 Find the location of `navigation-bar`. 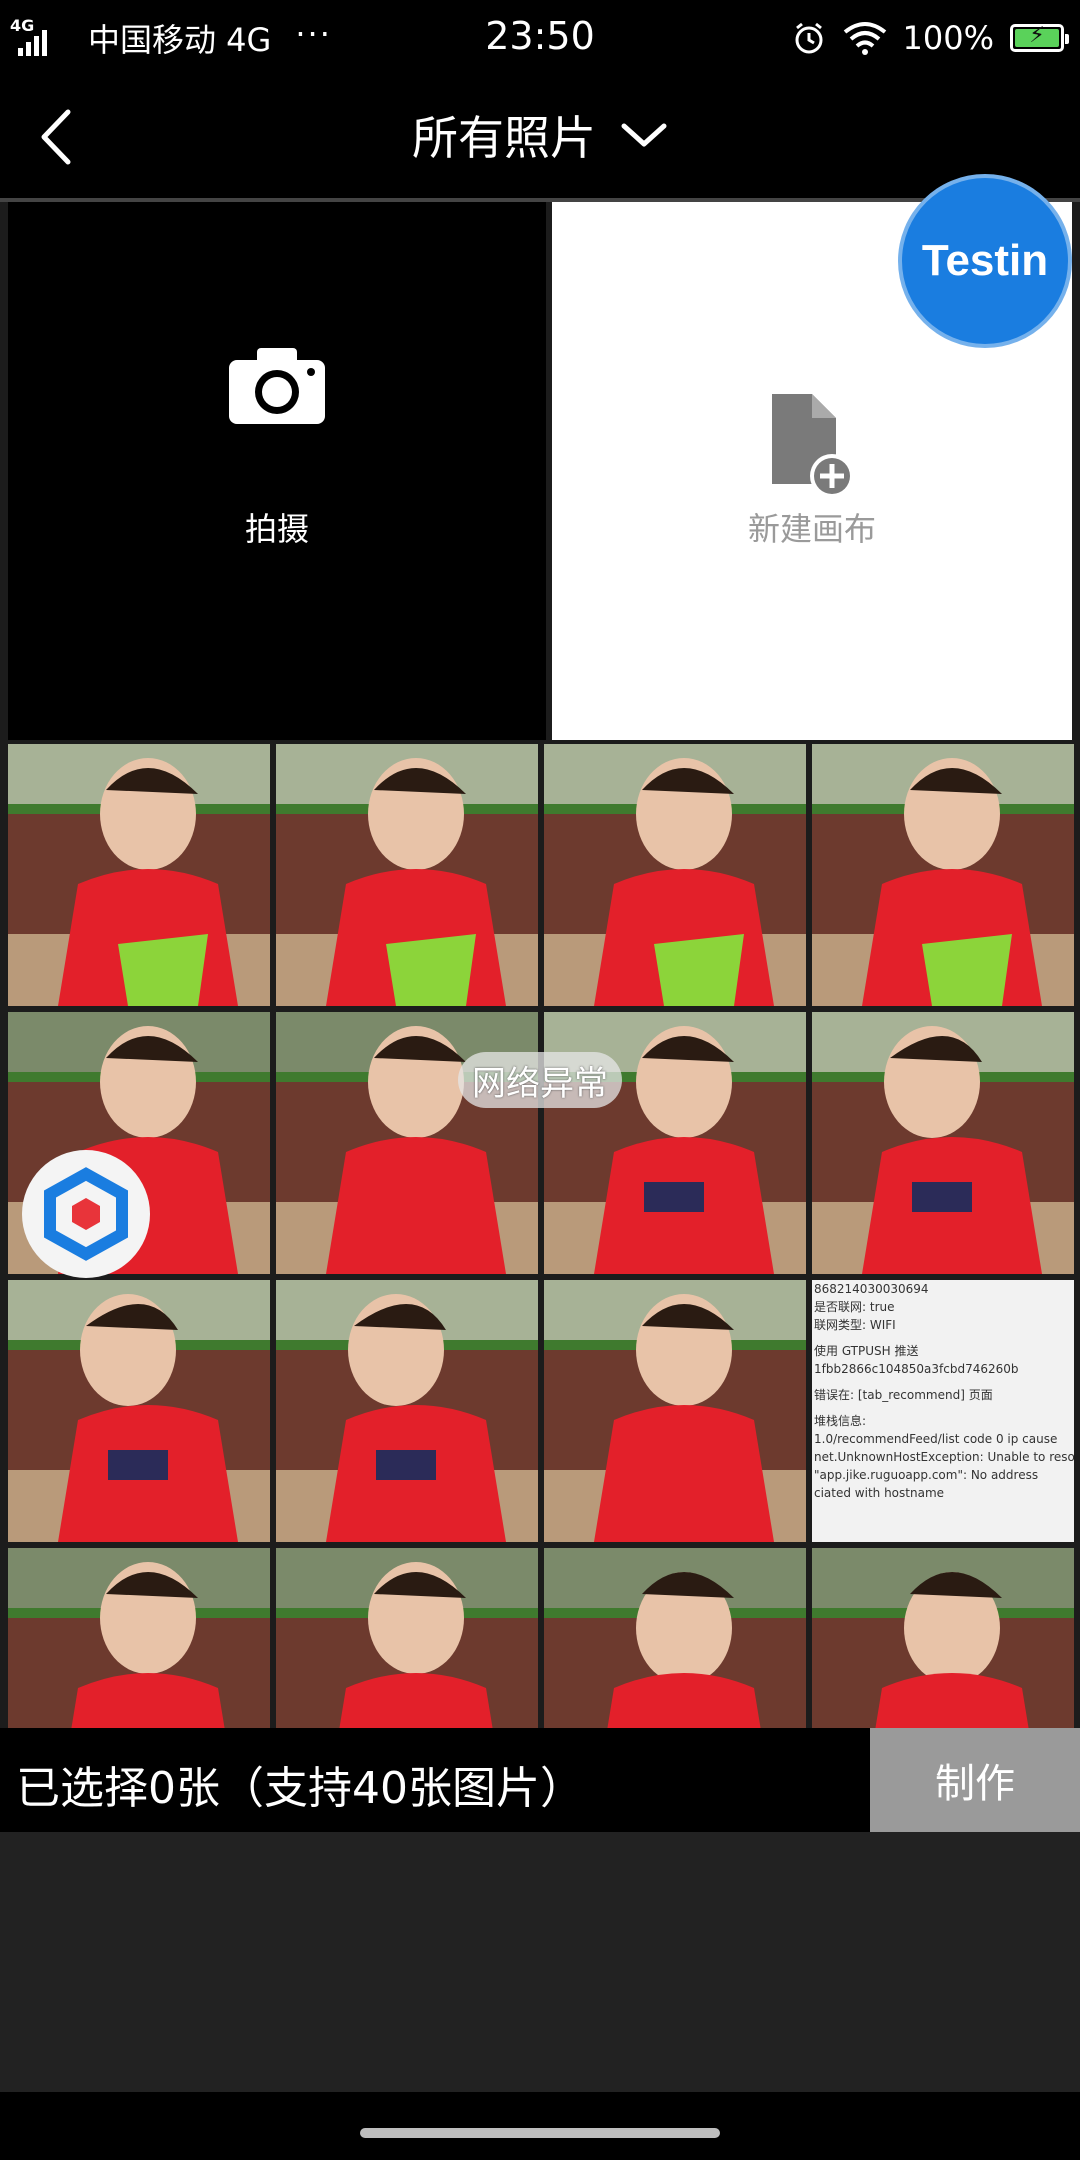

navigation-bar is located at coordinates (540, 2126).